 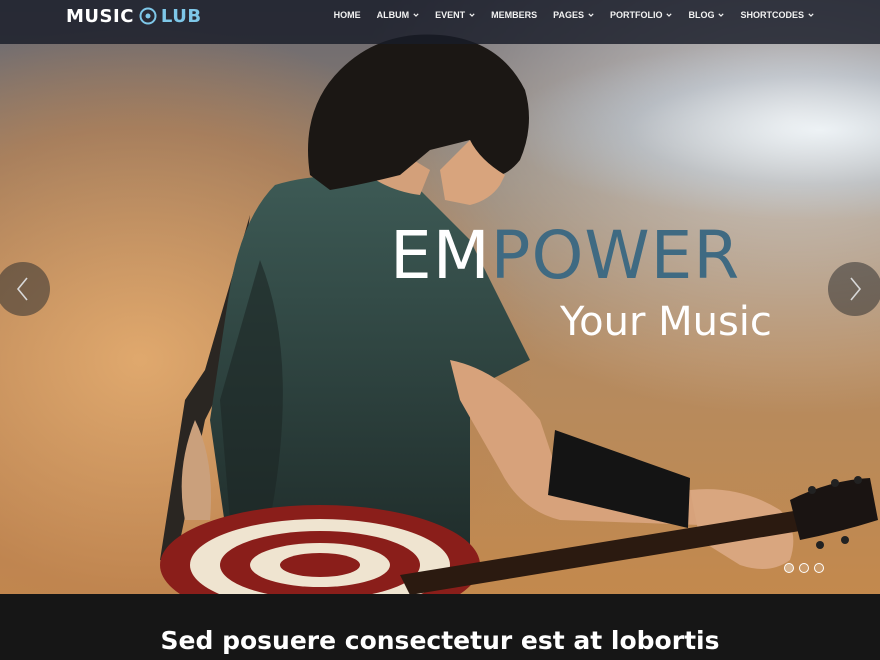 I want to click on nav-item-label: MEMBERS, so click(x=514, y=15).